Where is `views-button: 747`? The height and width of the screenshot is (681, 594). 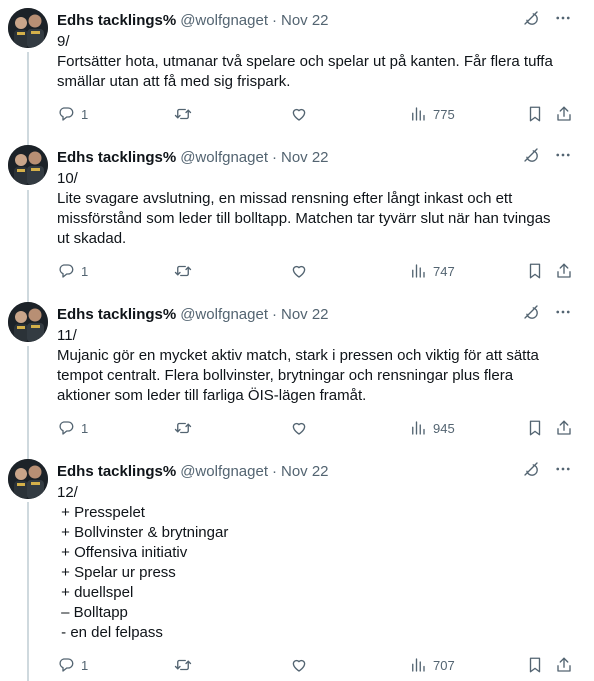 views-button: 747 is located at coordinates (432, 271).